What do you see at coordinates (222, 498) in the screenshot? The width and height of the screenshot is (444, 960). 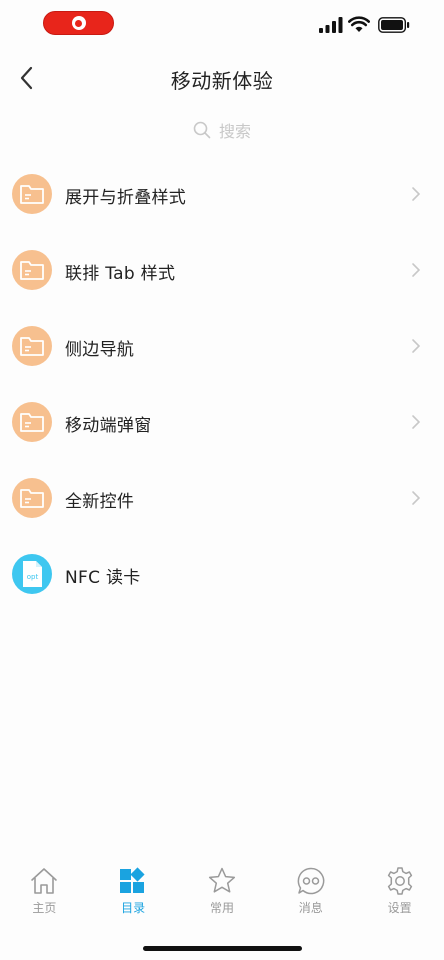 I see `menu-item-new-controls: 全新控件` at bounding box center [222, 498].